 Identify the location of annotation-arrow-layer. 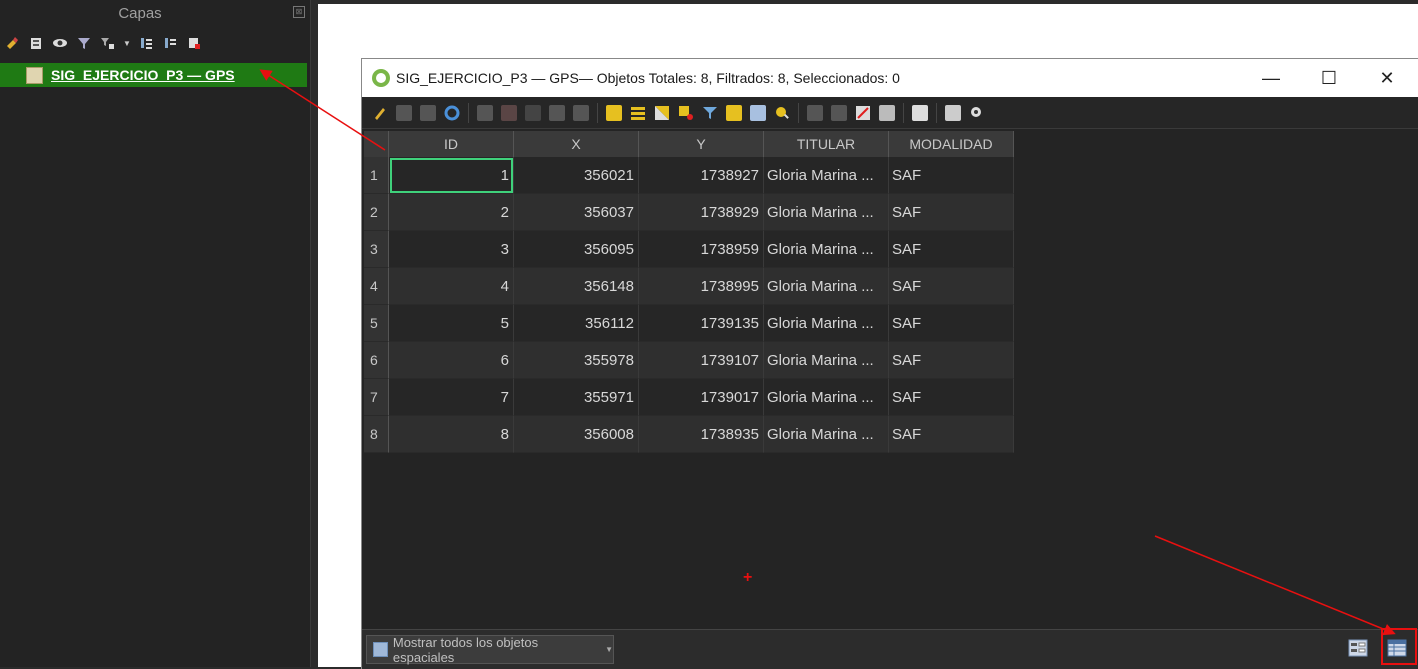
(322, 110).